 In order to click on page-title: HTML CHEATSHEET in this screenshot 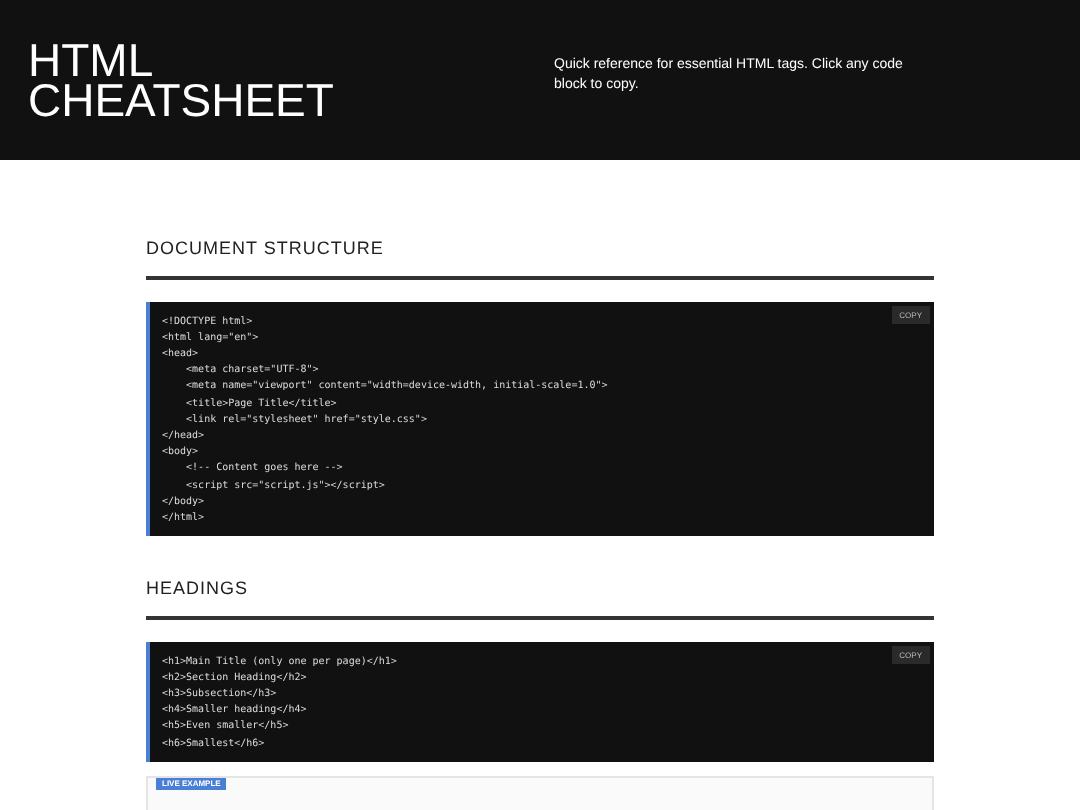, I will do `click(182, 80)`.